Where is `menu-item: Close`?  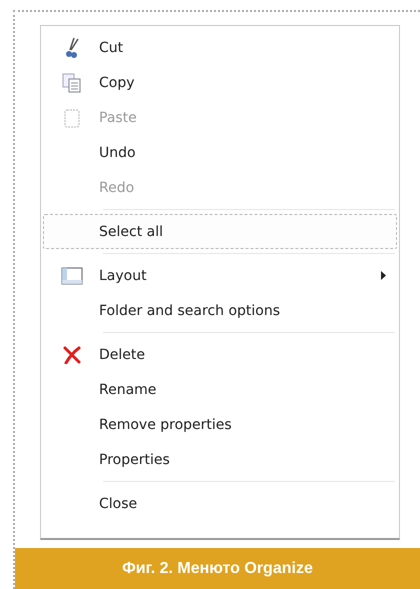 menu-item: Close is located at coordinates (220, 503).